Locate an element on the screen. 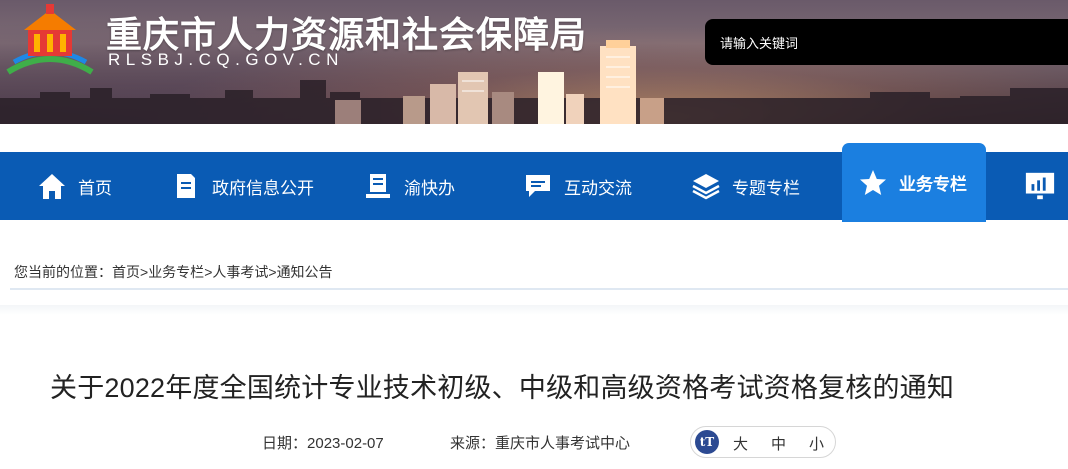 The height and width of the screenshot is (469, 1068). font-size-switcher: tT 大 中 小 is located at coordinates (763, 442).